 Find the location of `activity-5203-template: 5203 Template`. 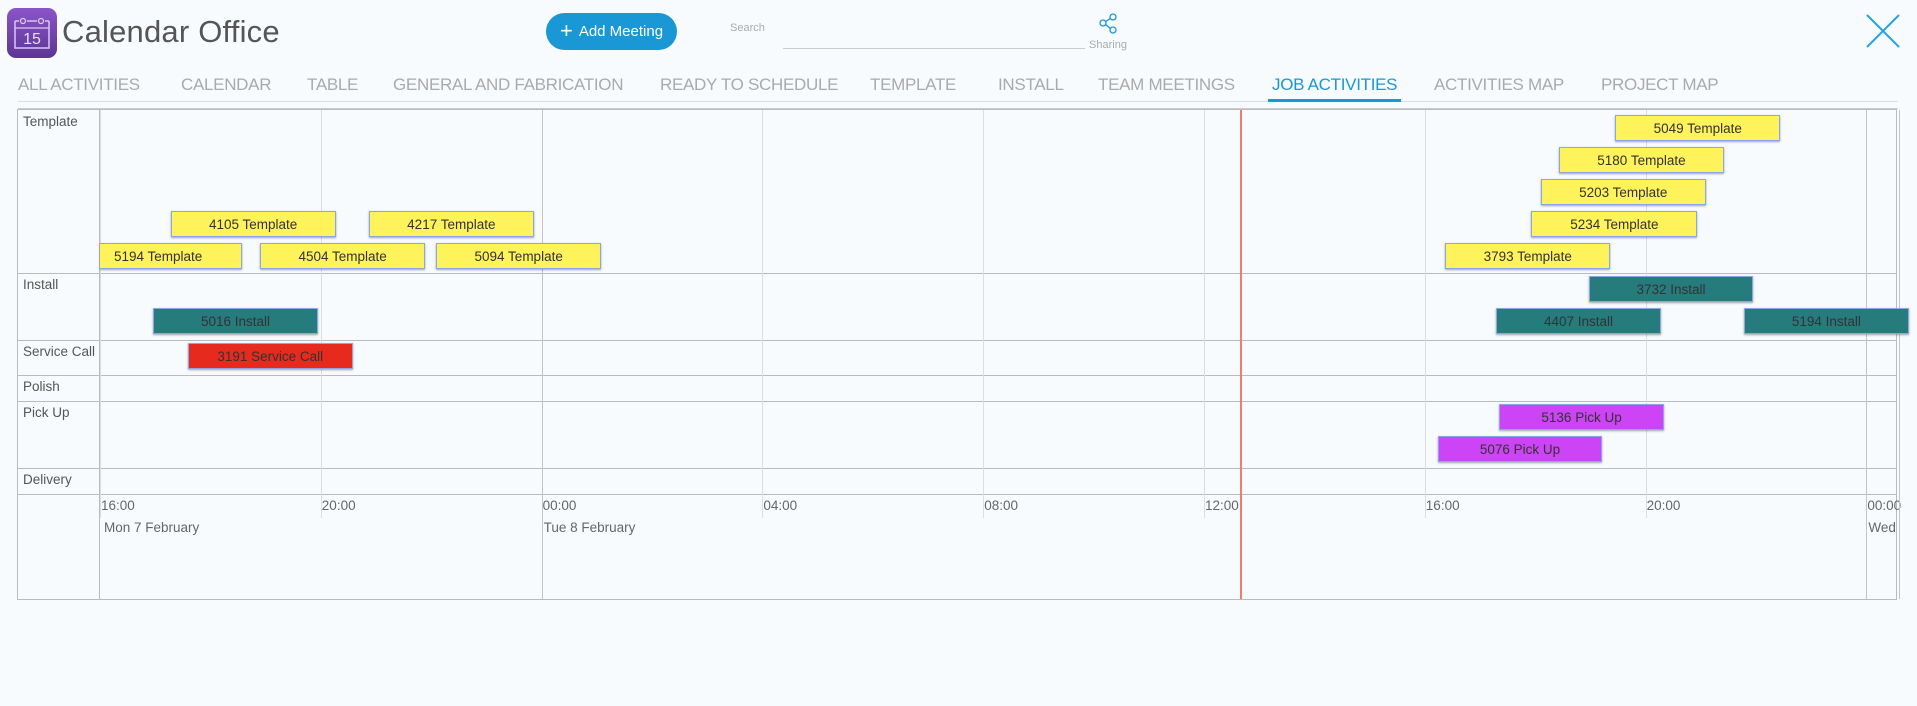

activity-5203-template: 5203 Template is located at coordinates (1623, 192).